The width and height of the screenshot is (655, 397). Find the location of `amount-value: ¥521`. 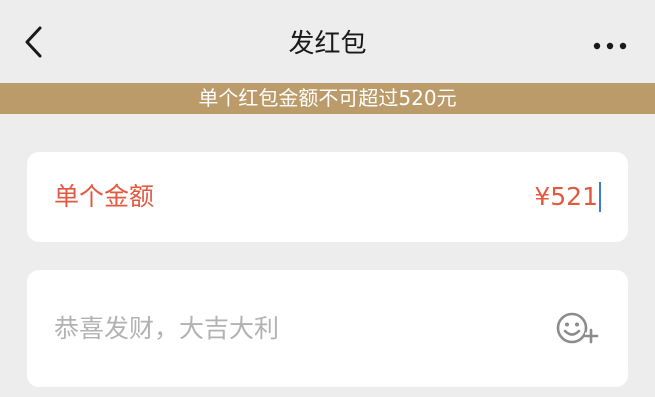

amount-value: ¥521 is located at coordinates (566, 196).